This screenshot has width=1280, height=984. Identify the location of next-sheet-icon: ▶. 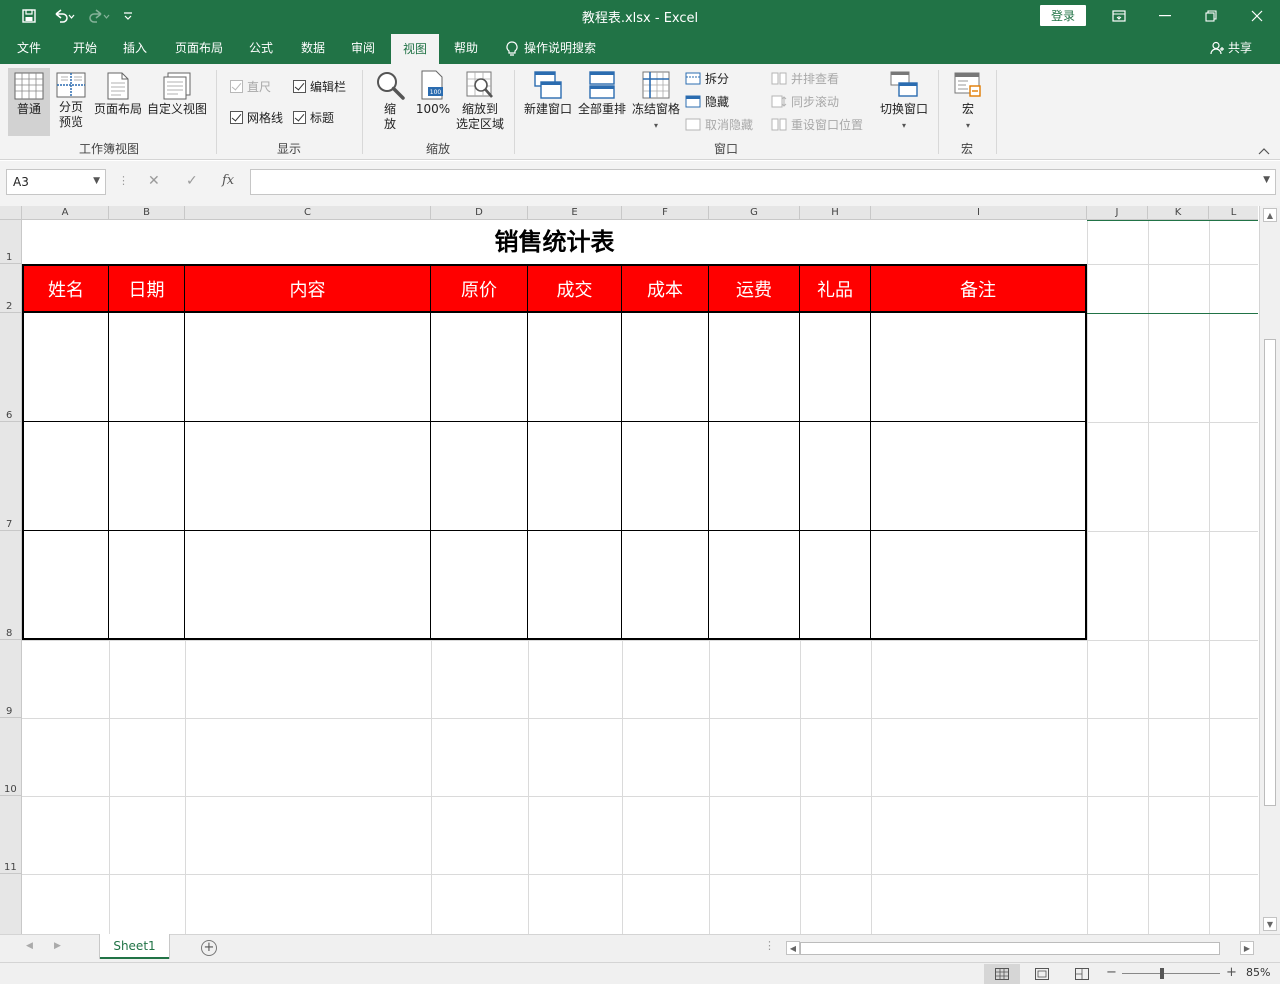
(57, 946).